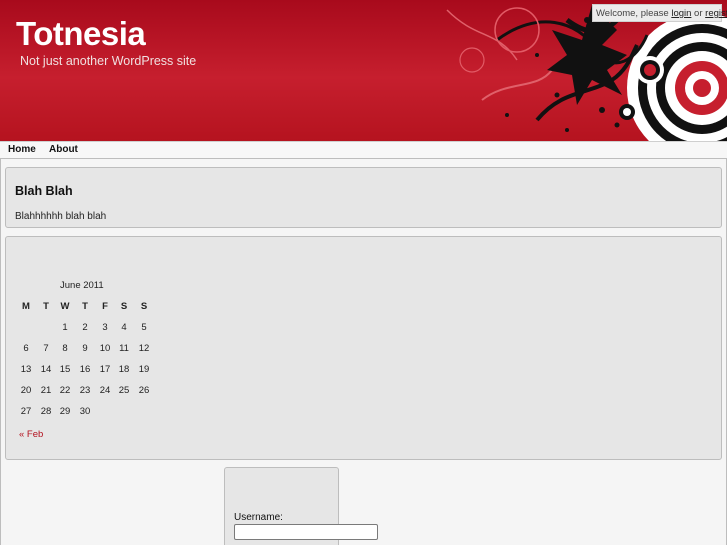 The image size is (727, 545). I want to click on calendar-day: 1, so click(65, 327).